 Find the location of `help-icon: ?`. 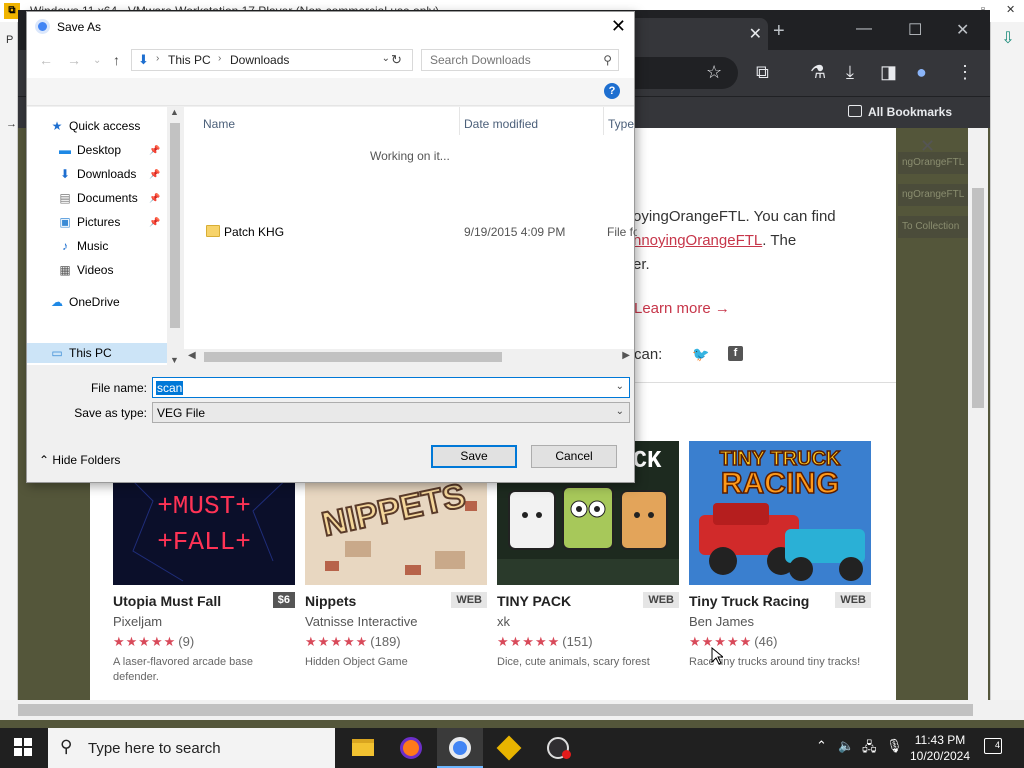

help-icon: ? is located at coordinates (612, 91).